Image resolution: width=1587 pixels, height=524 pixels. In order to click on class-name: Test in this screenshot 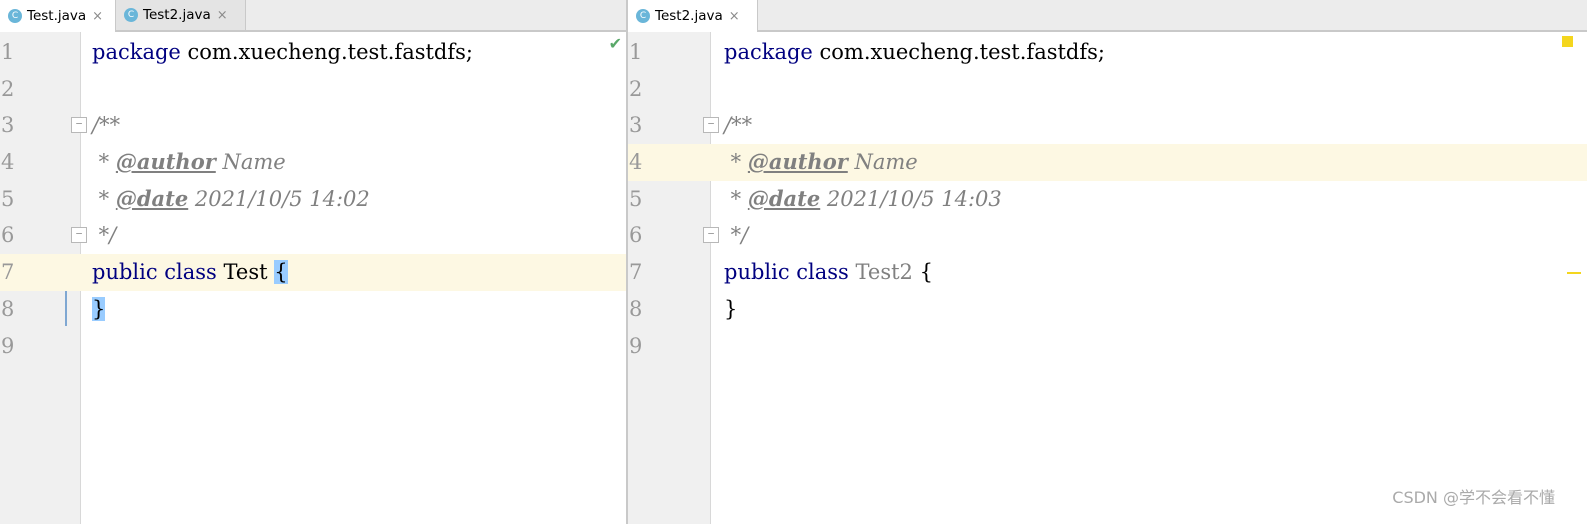, I will do `click(245, 272)`.